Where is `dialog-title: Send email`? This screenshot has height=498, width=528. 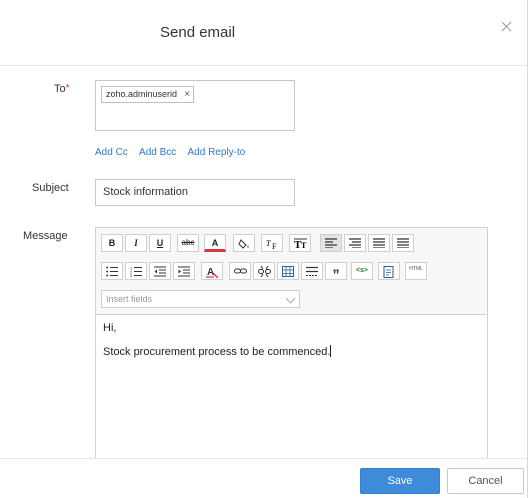 dialog-title: Send email is located at coordinates (198, 32).